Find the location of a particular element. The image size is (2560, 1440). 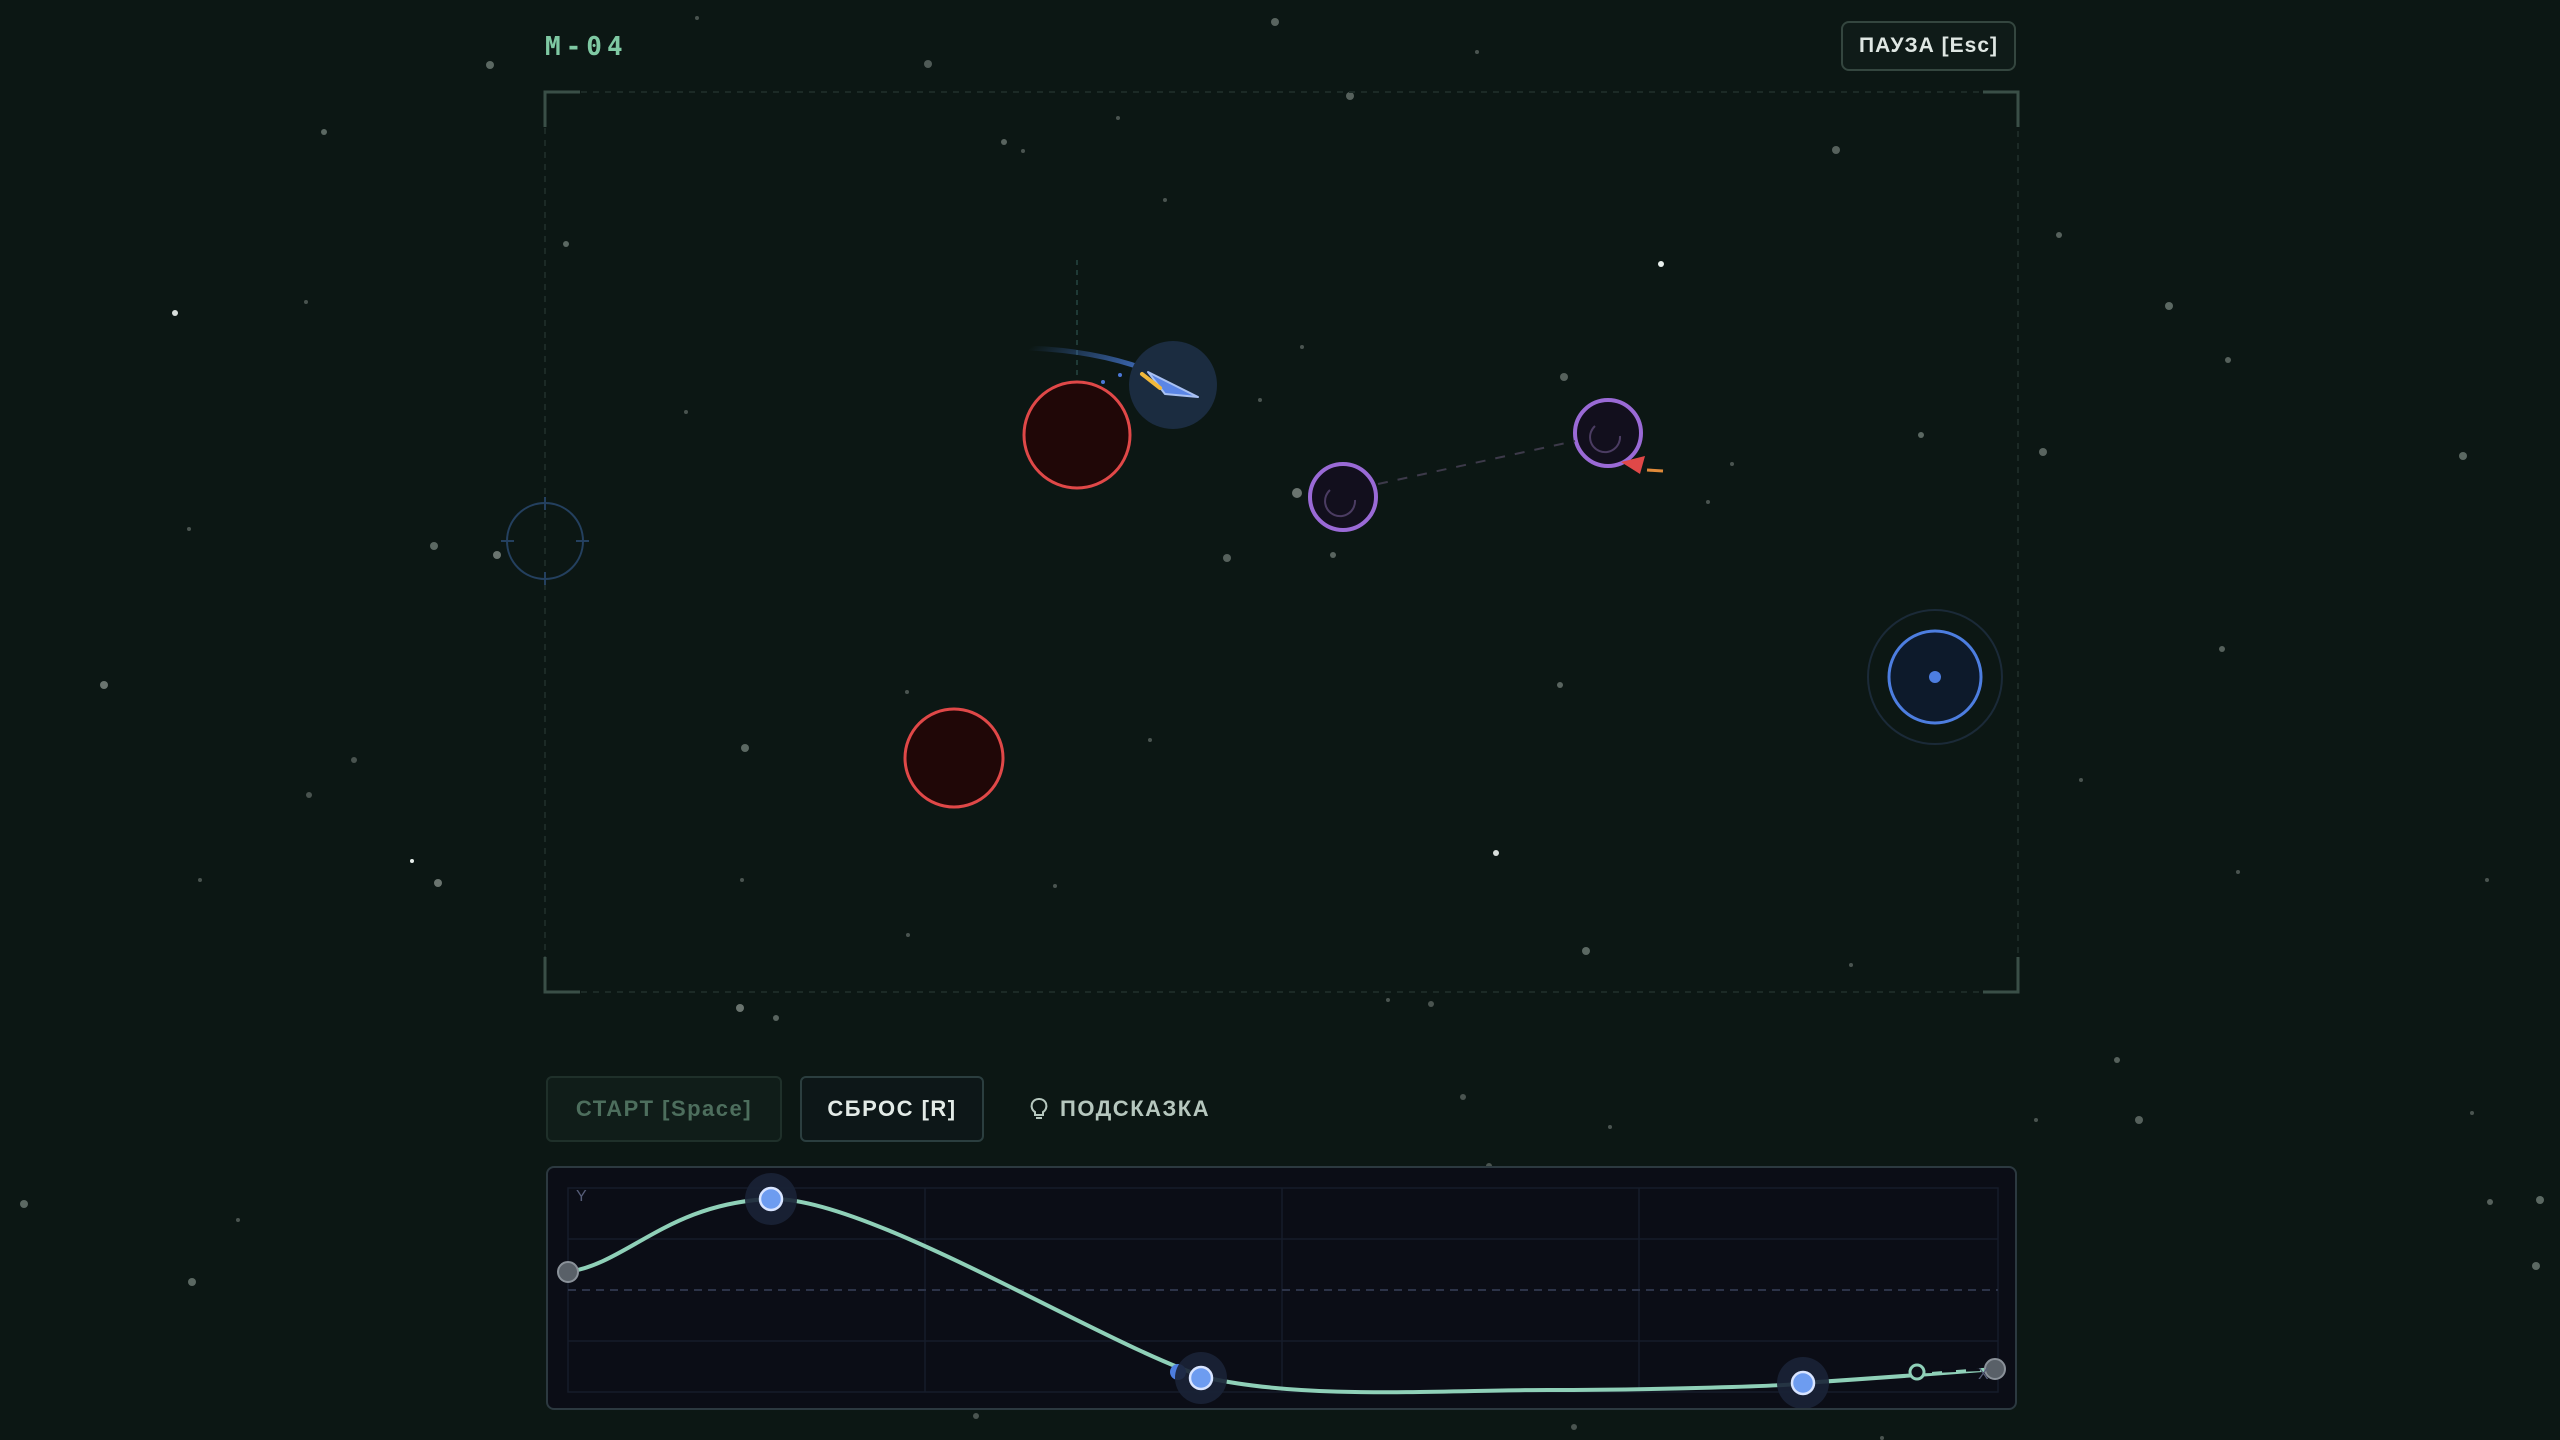

target-portal-icon is located at coordinates (1935, 677).